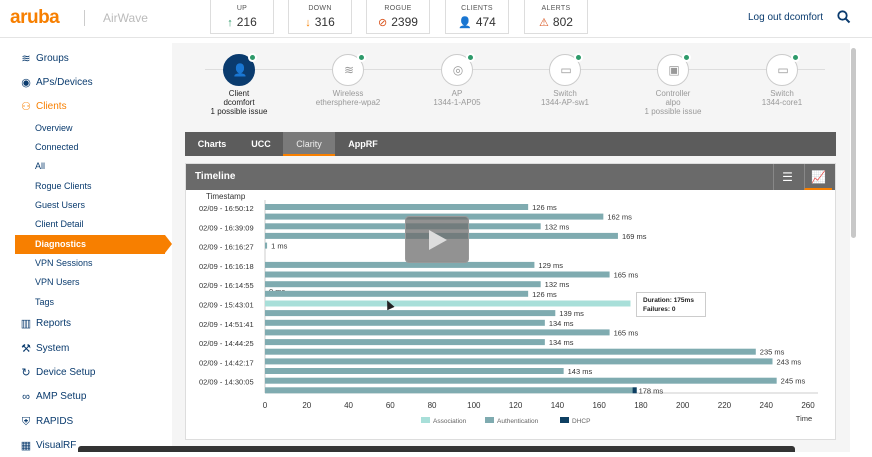  I want to click on sidebar-item-rapids: ⛨ RAPIDS, so click(93, 422).